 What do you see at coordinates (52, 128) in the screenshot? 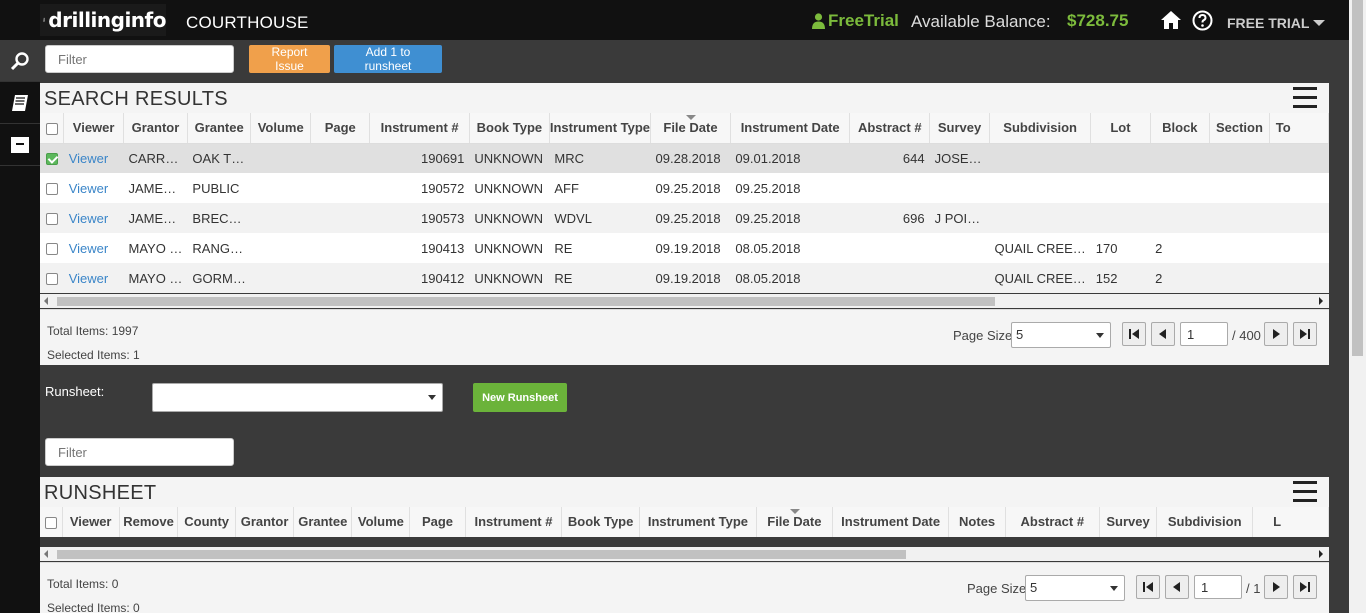
I see `select-all-checkbox` at bounding box center [52, 128].